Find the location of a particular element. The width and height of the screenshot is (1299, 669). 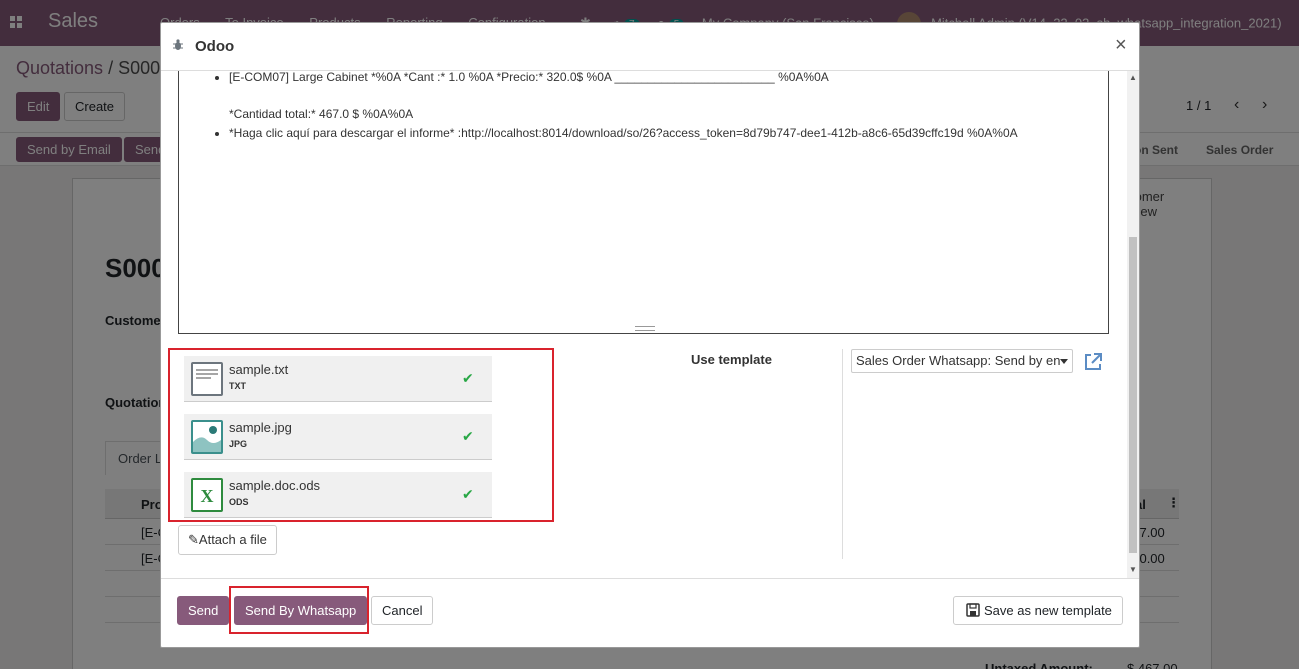

scroll-down-icon: ▼ is located at coordinates (1133, 569).